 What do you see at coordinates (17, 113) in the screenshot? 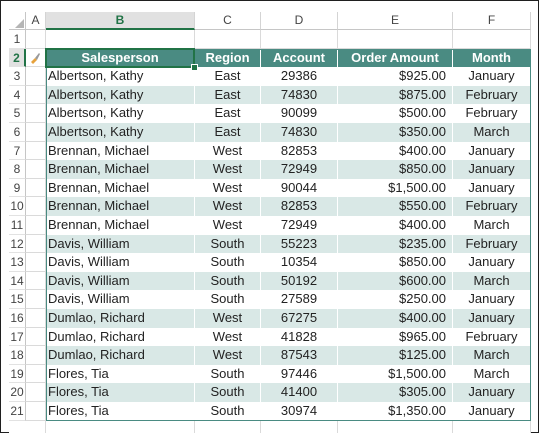
I see `row-header-5: 5` at bounding box center [17, 113].